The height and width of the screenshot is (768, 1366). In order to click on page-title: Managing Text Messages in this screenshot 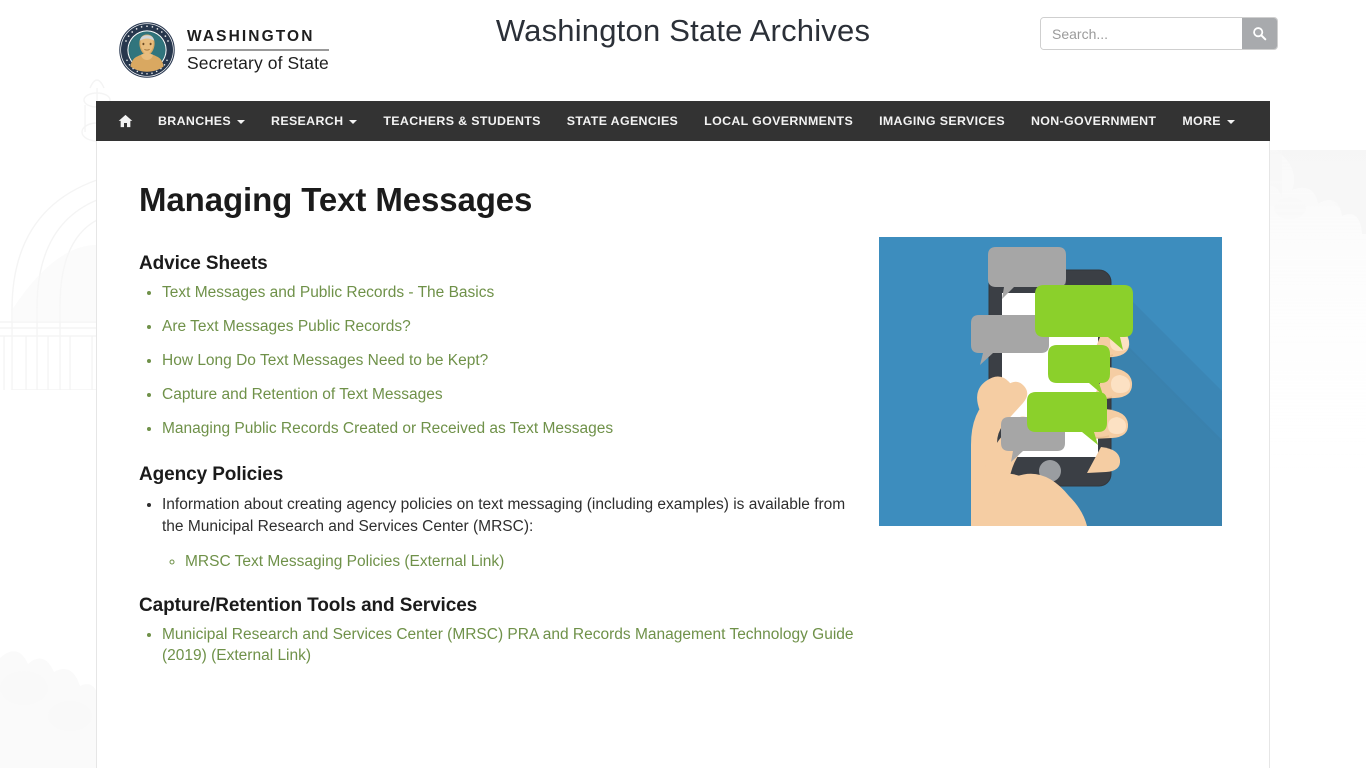, I will do `click(336, 199)`.